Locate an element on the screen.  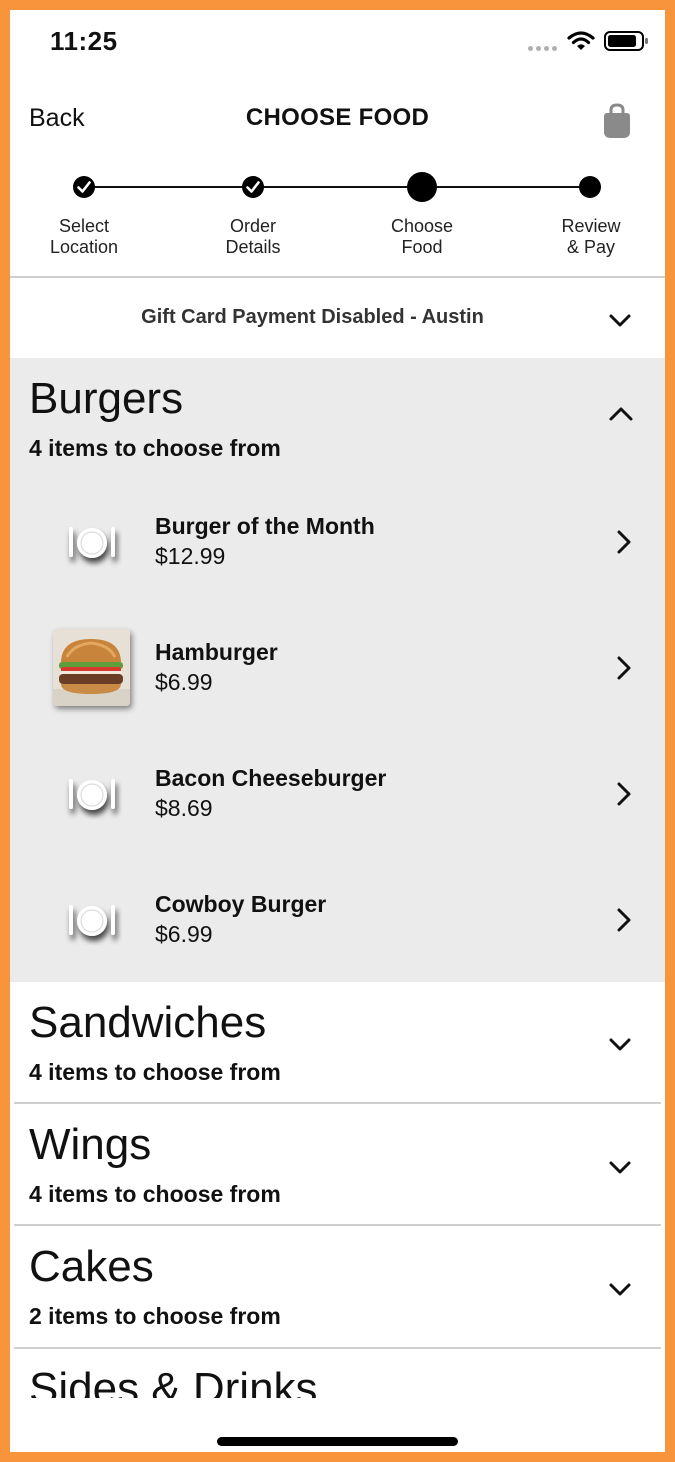
cellular-signal-icon is located at coordinates (542, 48).